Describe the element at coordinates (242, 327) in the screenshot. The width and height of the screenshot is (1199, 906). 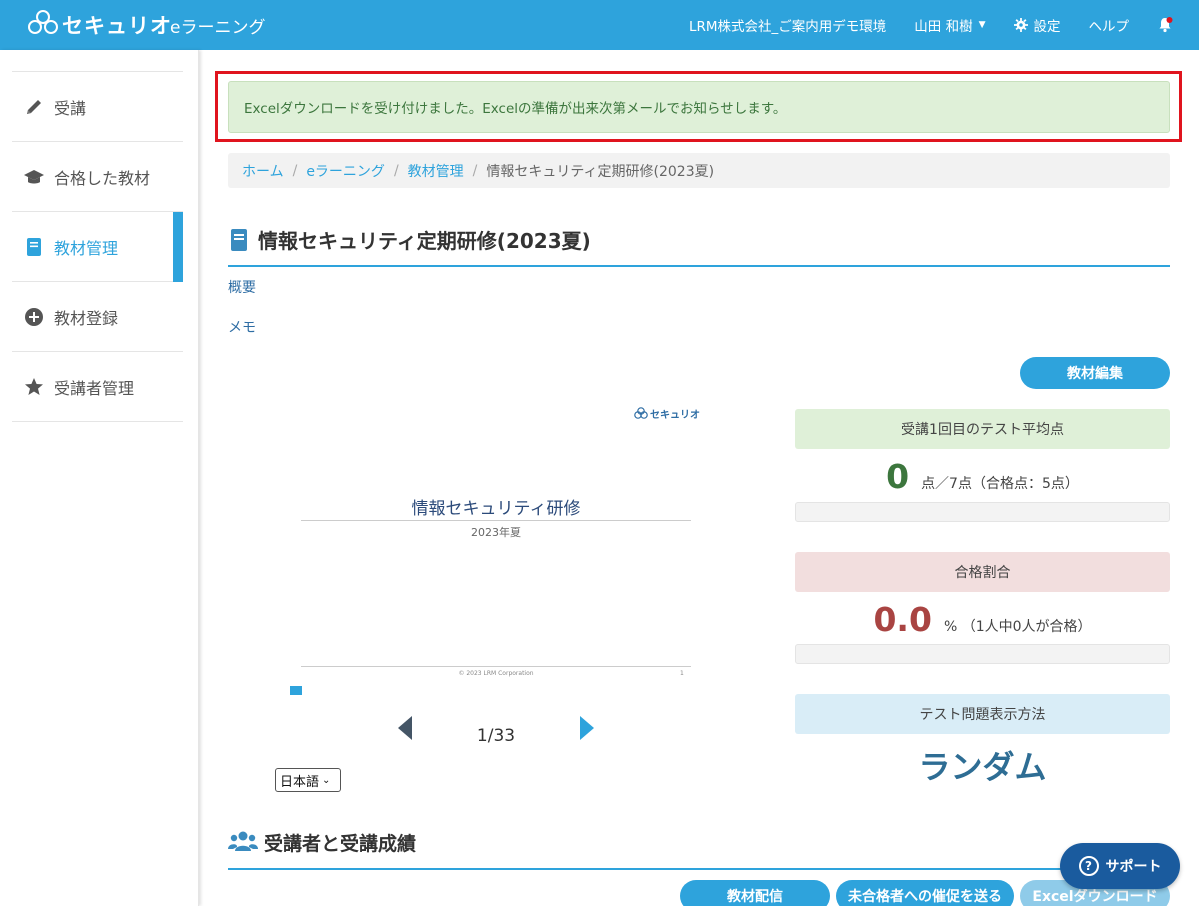
I see `memo-label: メモ` at that location.